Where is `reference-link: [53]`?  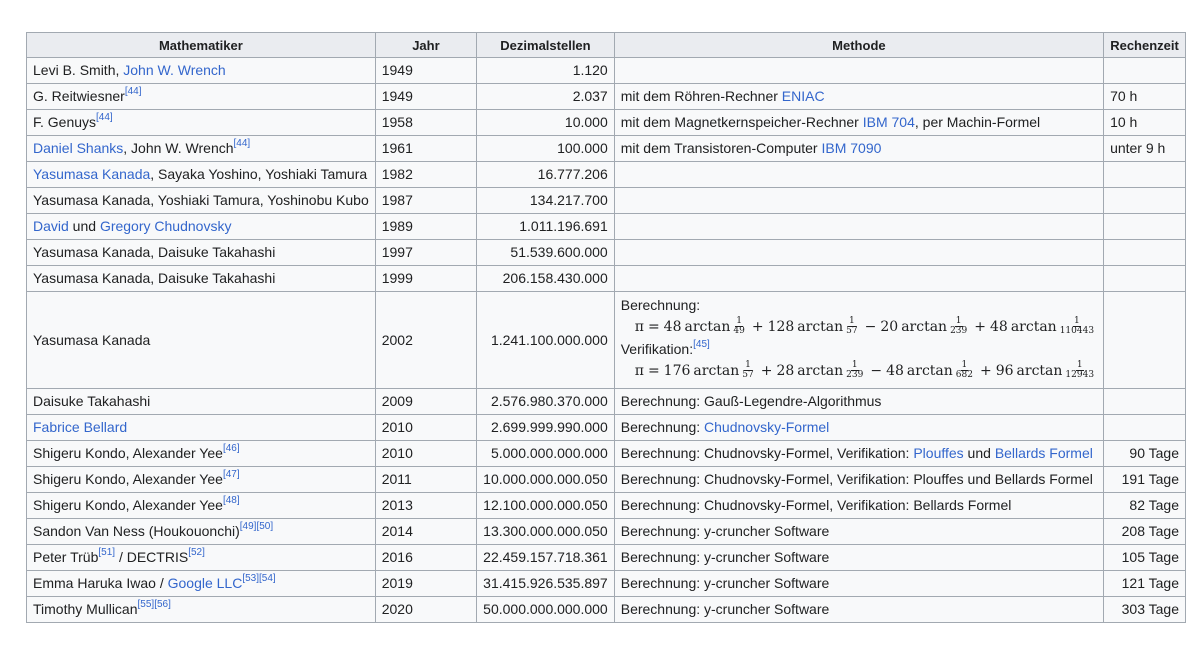
reference-link: [53] is located at coordinates (250, 578).